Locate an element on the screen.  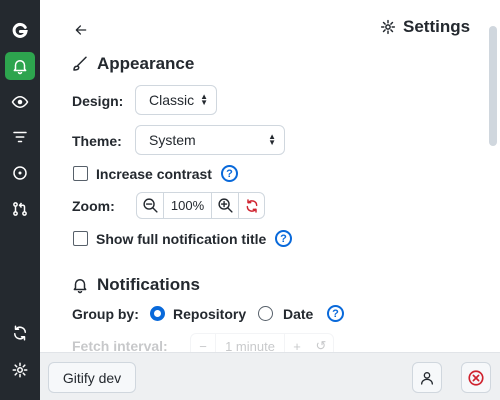
group-by-date-label: Date is located at coordinates (298, 314).